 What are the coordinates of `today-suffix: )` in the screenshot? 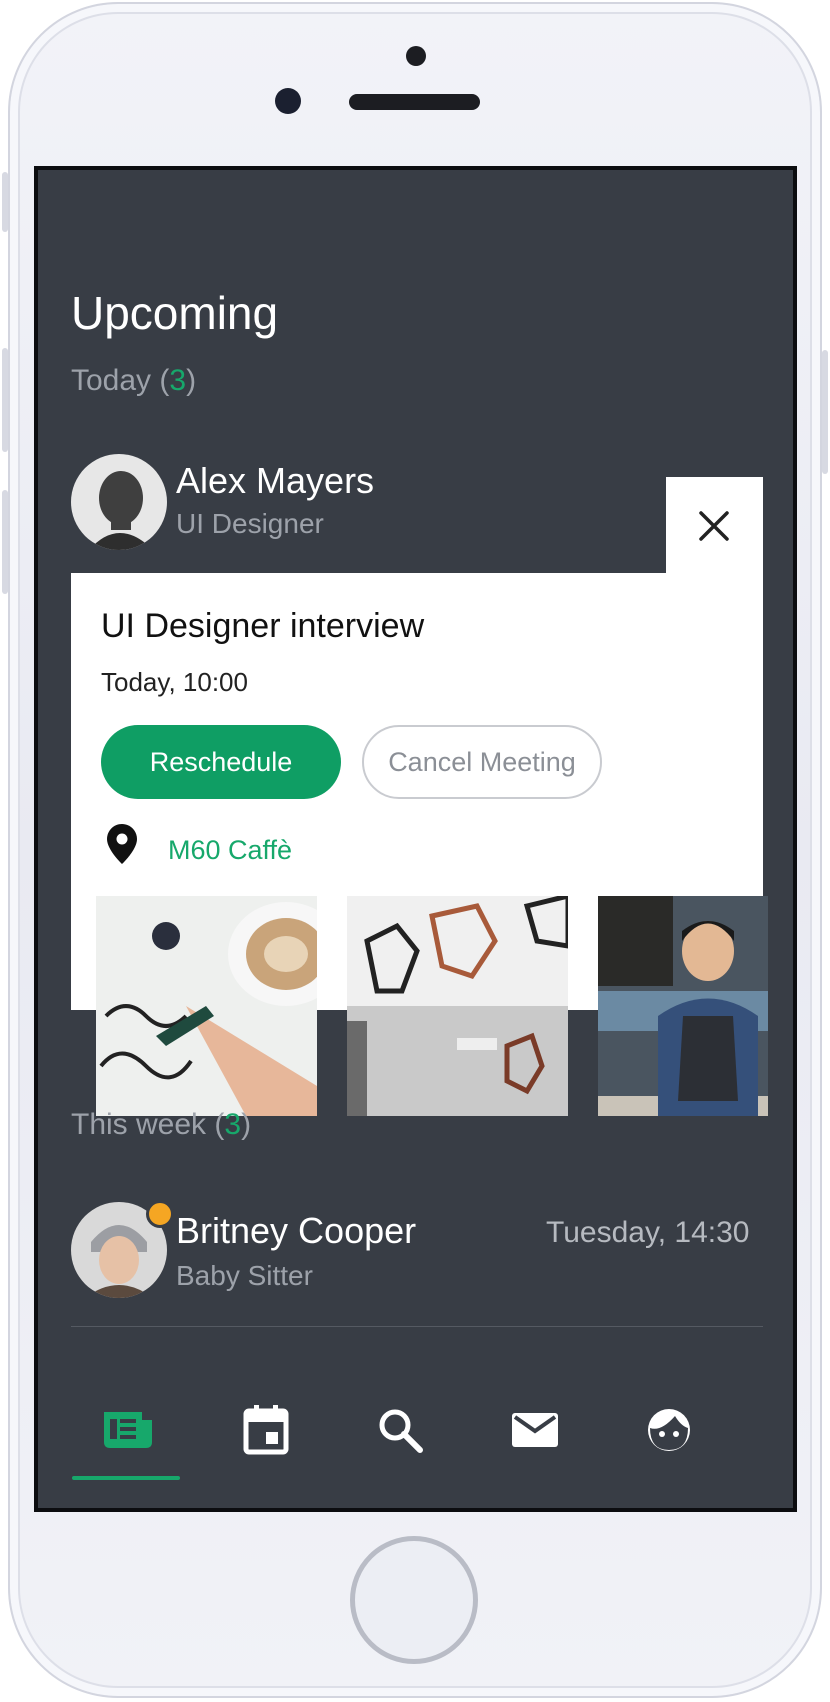 It's located at (191, 380).